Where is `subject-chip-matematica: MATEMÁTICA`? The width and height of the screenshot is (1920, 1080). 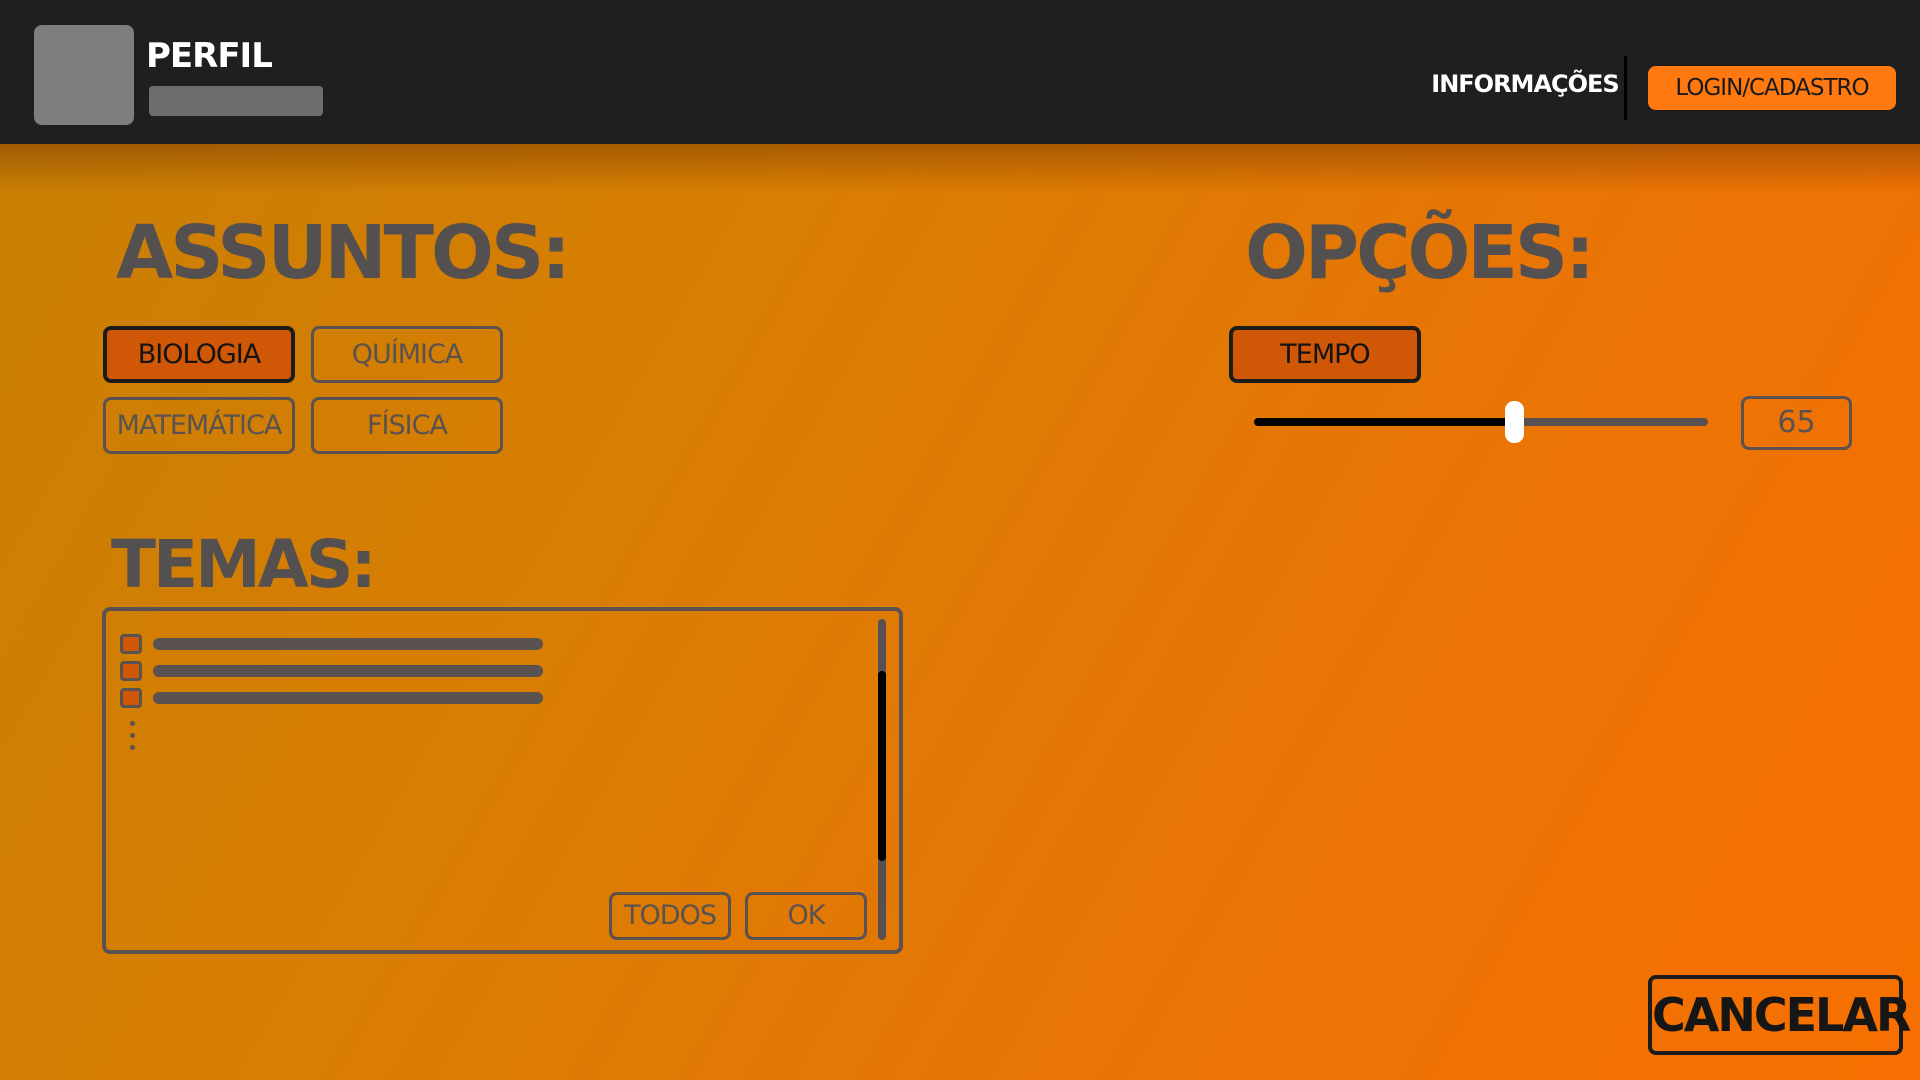 subject-chip-matematica: MATEMÁTICA is located at coordinates (199, 425).